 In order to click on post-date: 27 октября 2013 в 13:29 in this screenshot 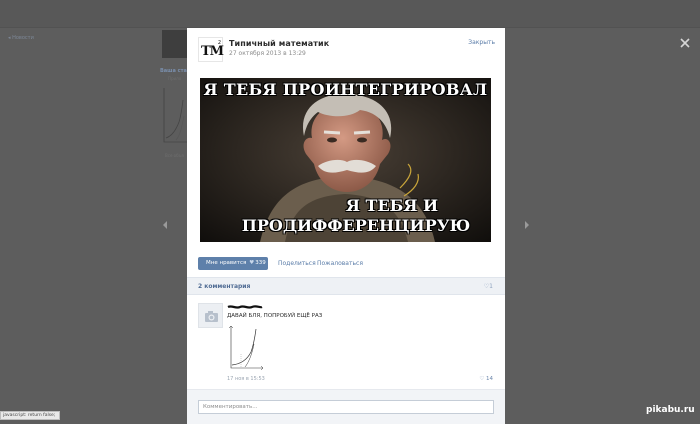, I will do `click(267, 53)`.